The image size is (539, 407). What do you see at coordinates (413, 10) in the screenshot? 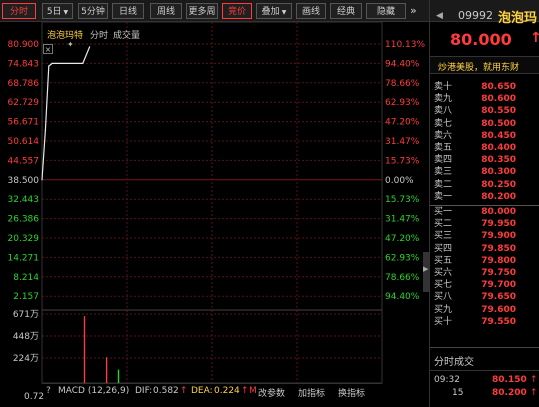
I see `toolbar-more-icon: »` at bounding box center [413, 10].